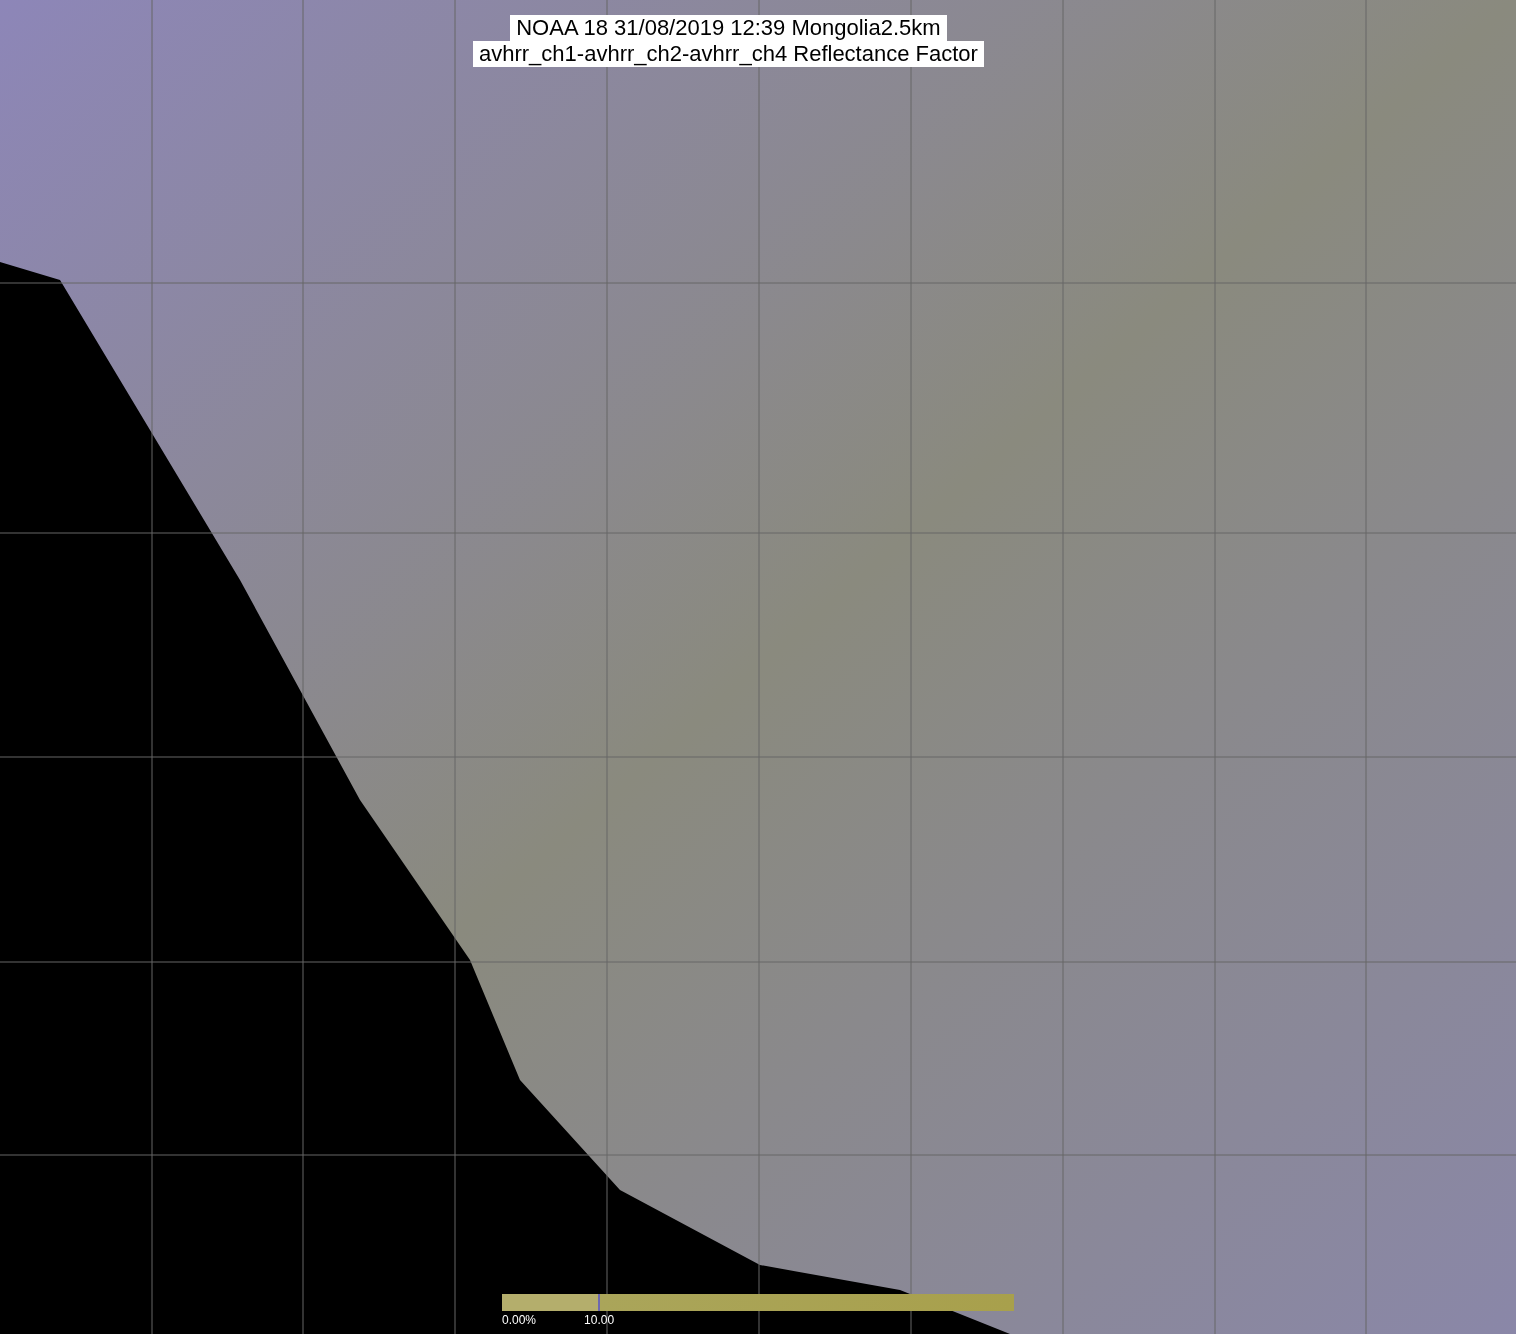 The image size is (1516, 1334). I want to click on map-title: avhrr_ch1-avhrr_ch2-avhrr_ch4 Reflectance Factor, so click(728, 54).